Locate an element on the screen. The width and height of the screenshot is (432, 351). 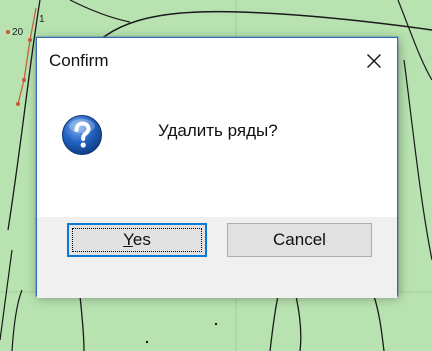
map-label: 1 is located at coordinates (42, 19).